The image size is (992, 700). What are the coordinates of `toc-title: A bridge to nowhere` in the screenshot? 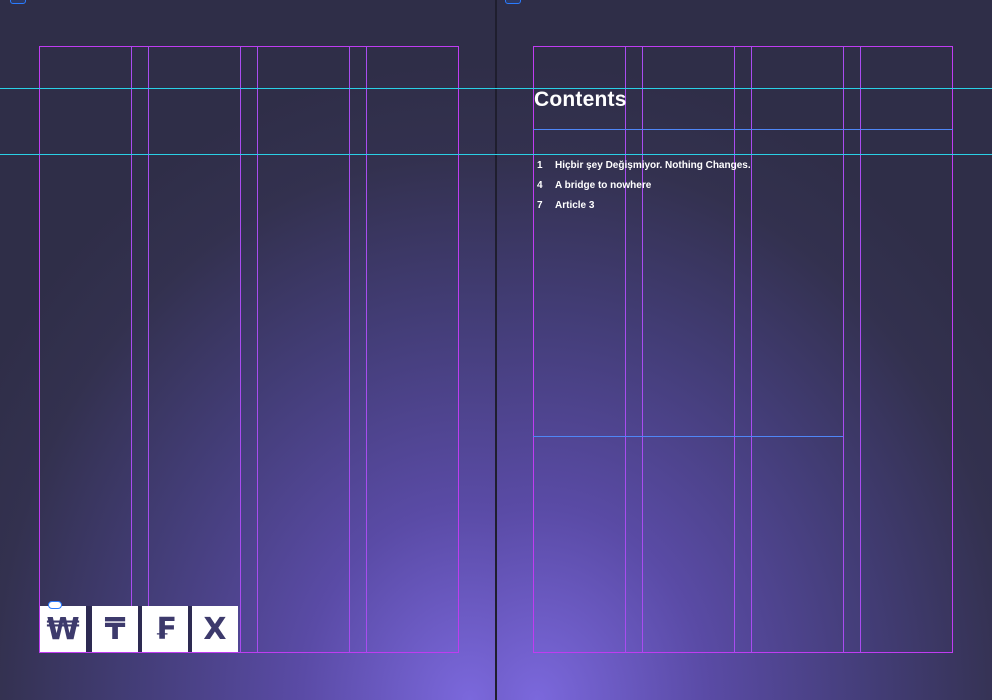 It's located at (603, 185).